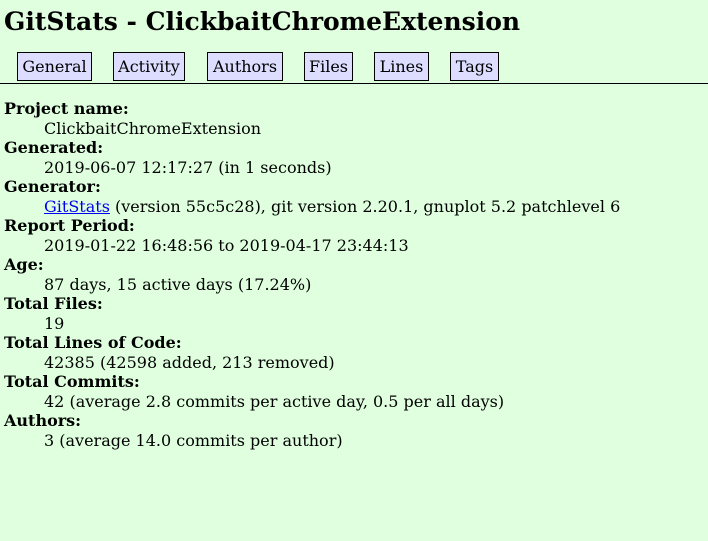 This screenshot has height=541, width=708. What do you see at coordinates (54, 323) in the screenshot?
I see `total-files-value: 19` at bounding box center [54, 323].